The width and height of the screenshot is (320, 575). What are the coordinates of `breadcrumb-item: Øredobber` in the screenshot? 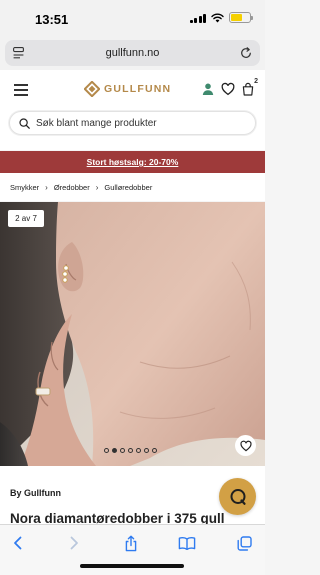 It's located at (72, 187).